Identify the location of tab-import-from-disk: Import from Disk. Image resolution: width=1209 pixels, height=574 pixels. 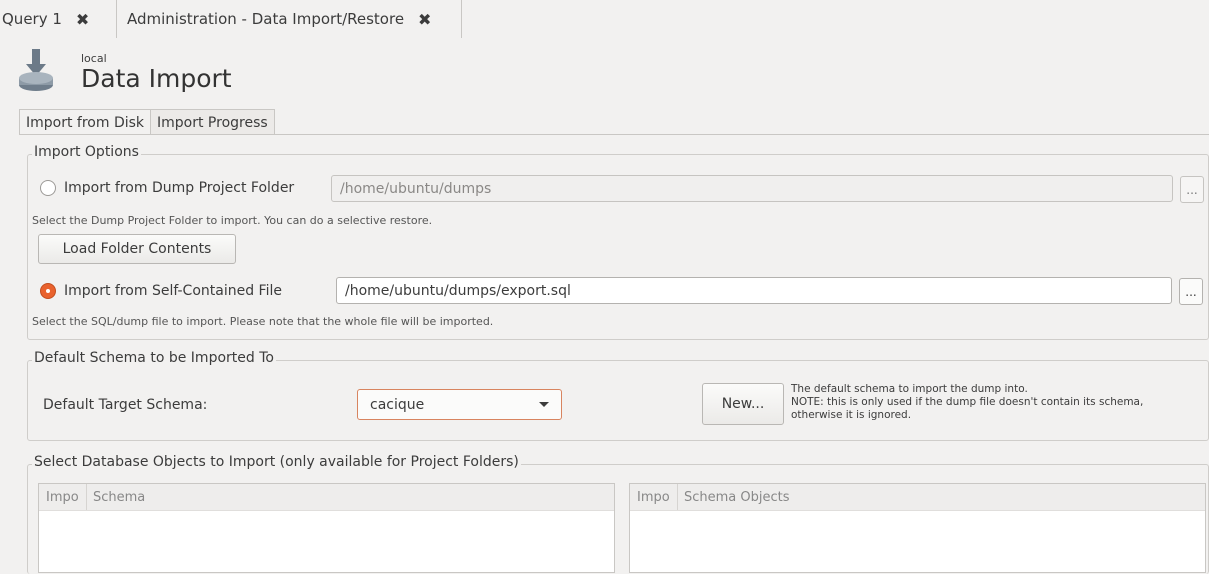
(85, 122).